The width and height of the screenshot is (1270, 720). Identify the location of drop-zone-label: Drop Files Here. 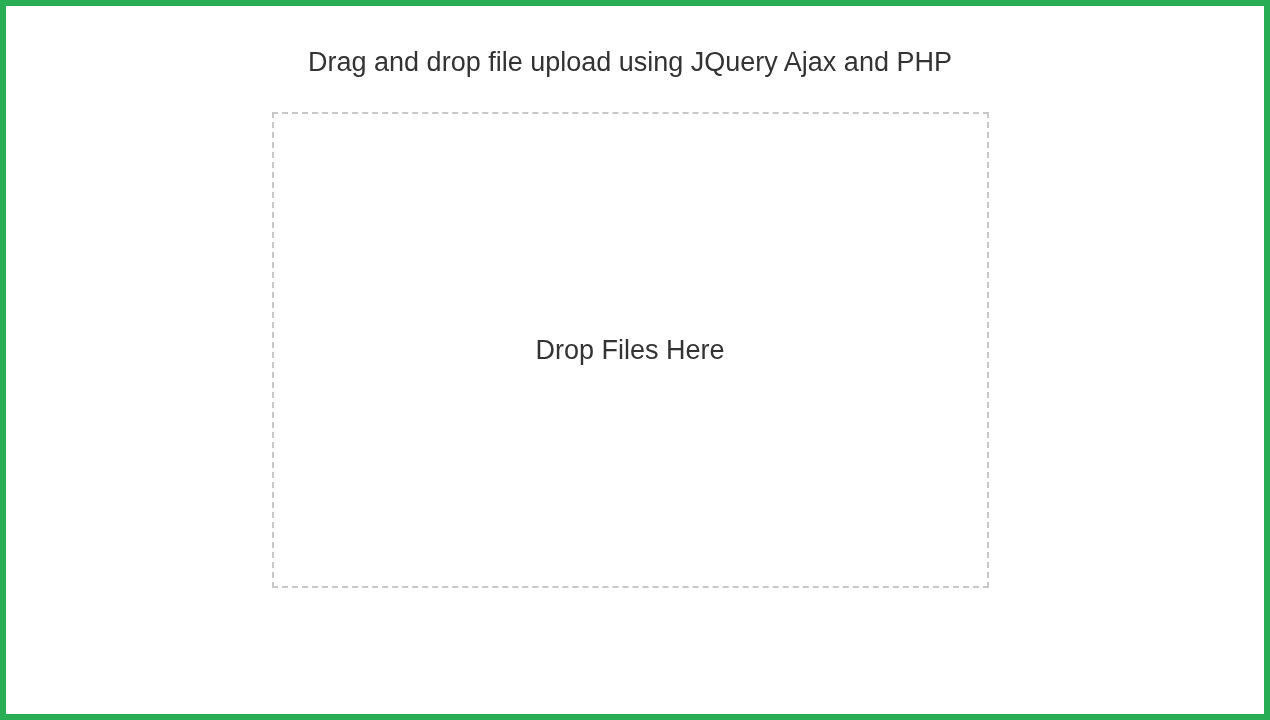
(630, 350).